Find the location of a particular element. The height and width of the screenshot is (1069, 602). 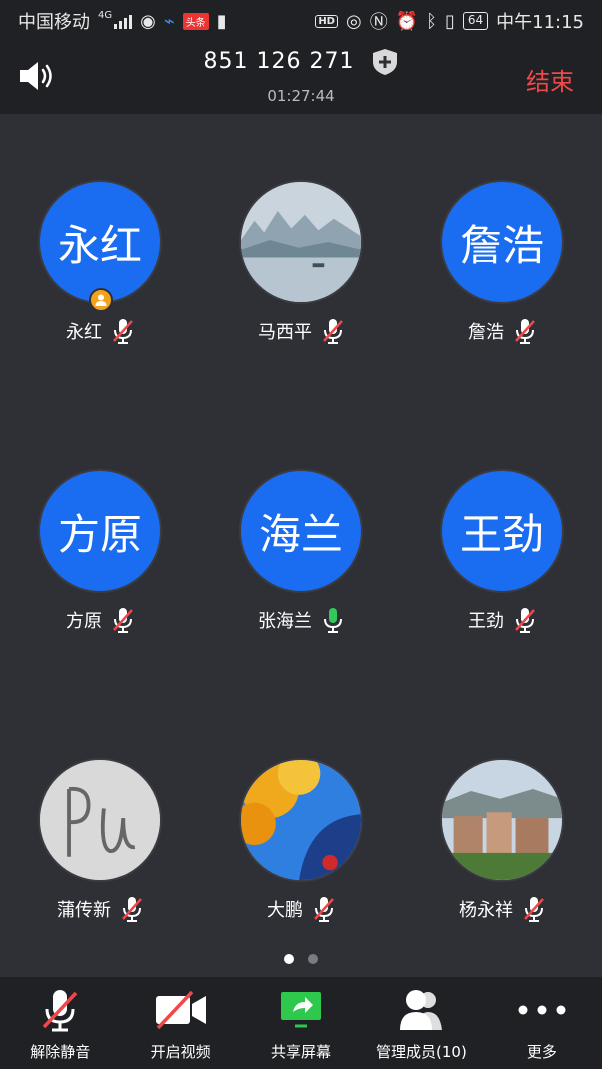

start-video-button: 开启视频 is located at coordinates (180, 1023).